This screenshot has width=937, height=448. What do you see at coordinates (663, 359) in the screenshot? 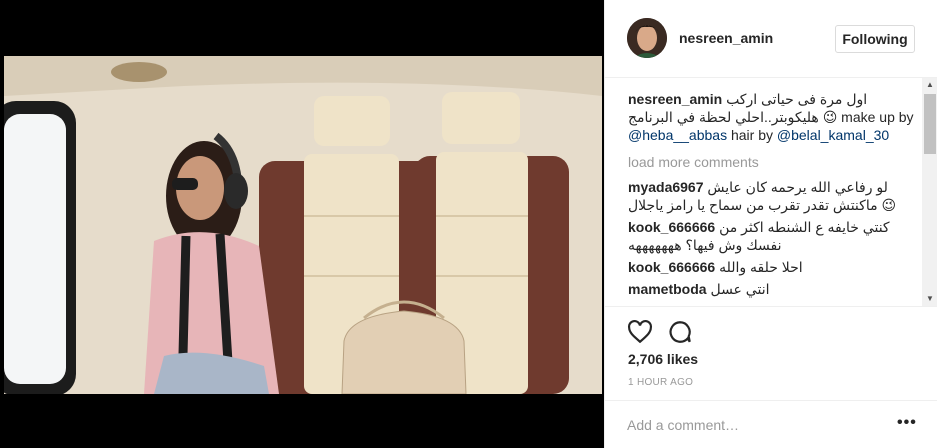
I see `likes-count: 2,706 likes` at bounding box center [663, 359].